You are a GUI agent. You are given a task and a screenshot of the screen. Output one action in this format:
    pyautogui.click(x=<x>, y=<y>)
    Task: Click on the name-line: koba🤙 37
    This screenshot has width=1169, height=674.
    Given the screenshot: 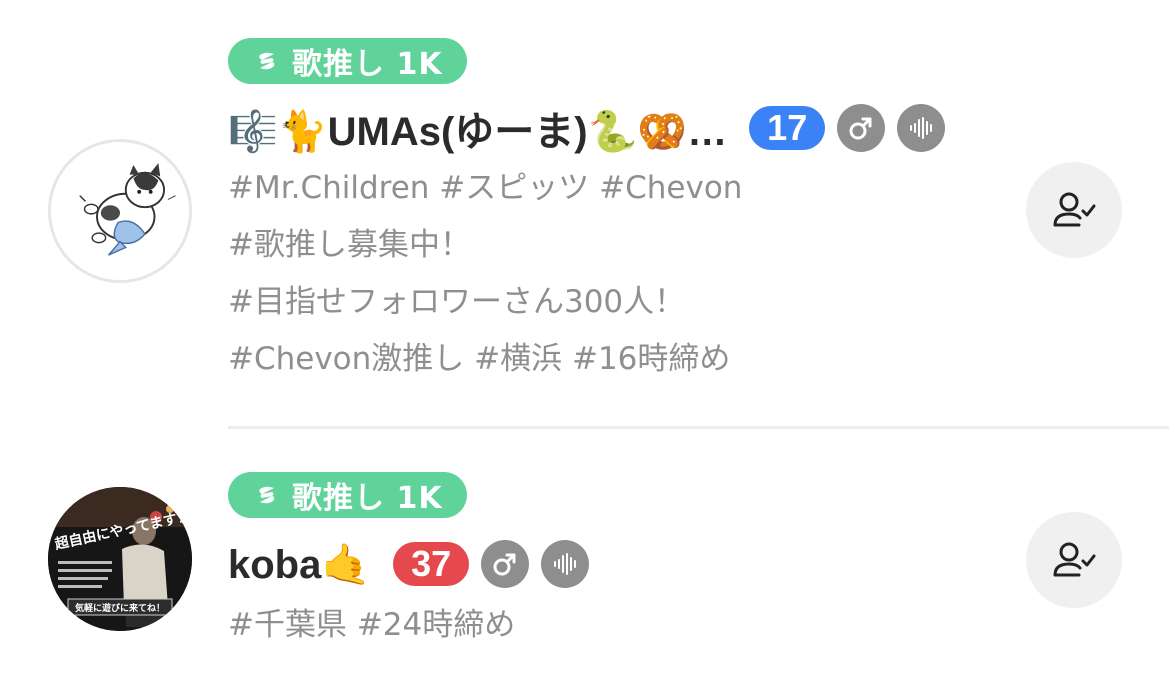 What is the action you would take?
    pyautogui.click(x=409, y=564)
    